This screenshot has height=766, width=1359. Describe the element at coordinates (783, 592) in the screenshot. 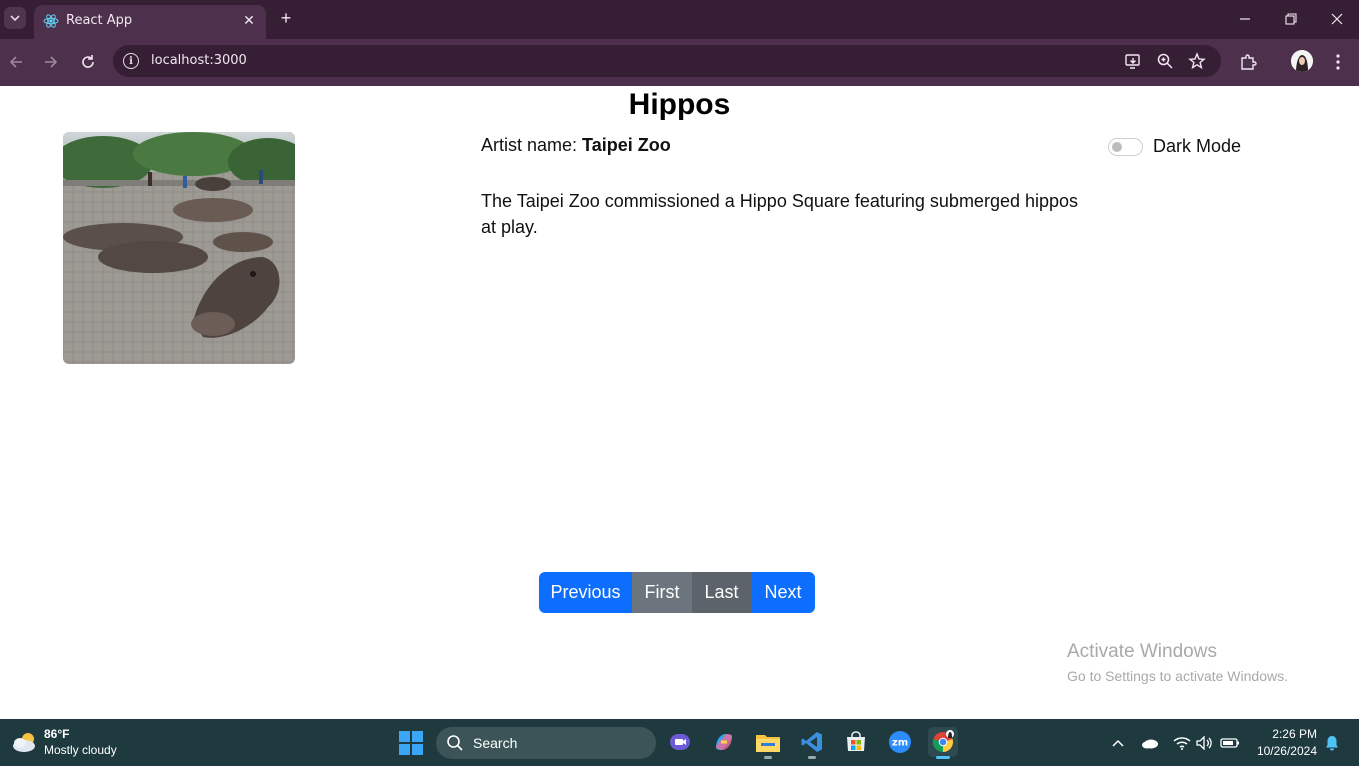

I see `next-button: Next` at that location.